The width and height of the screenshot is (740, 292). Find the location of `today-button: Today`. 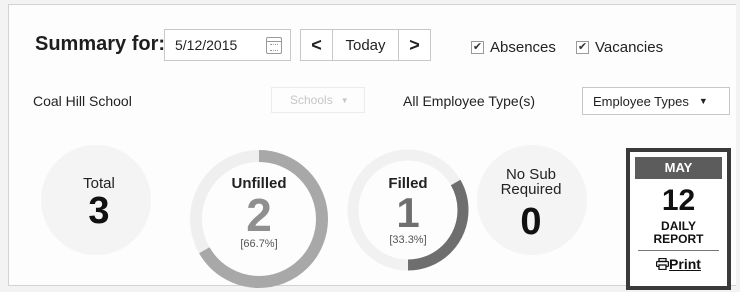

today-button: Today is located at coordinates (365, 45).